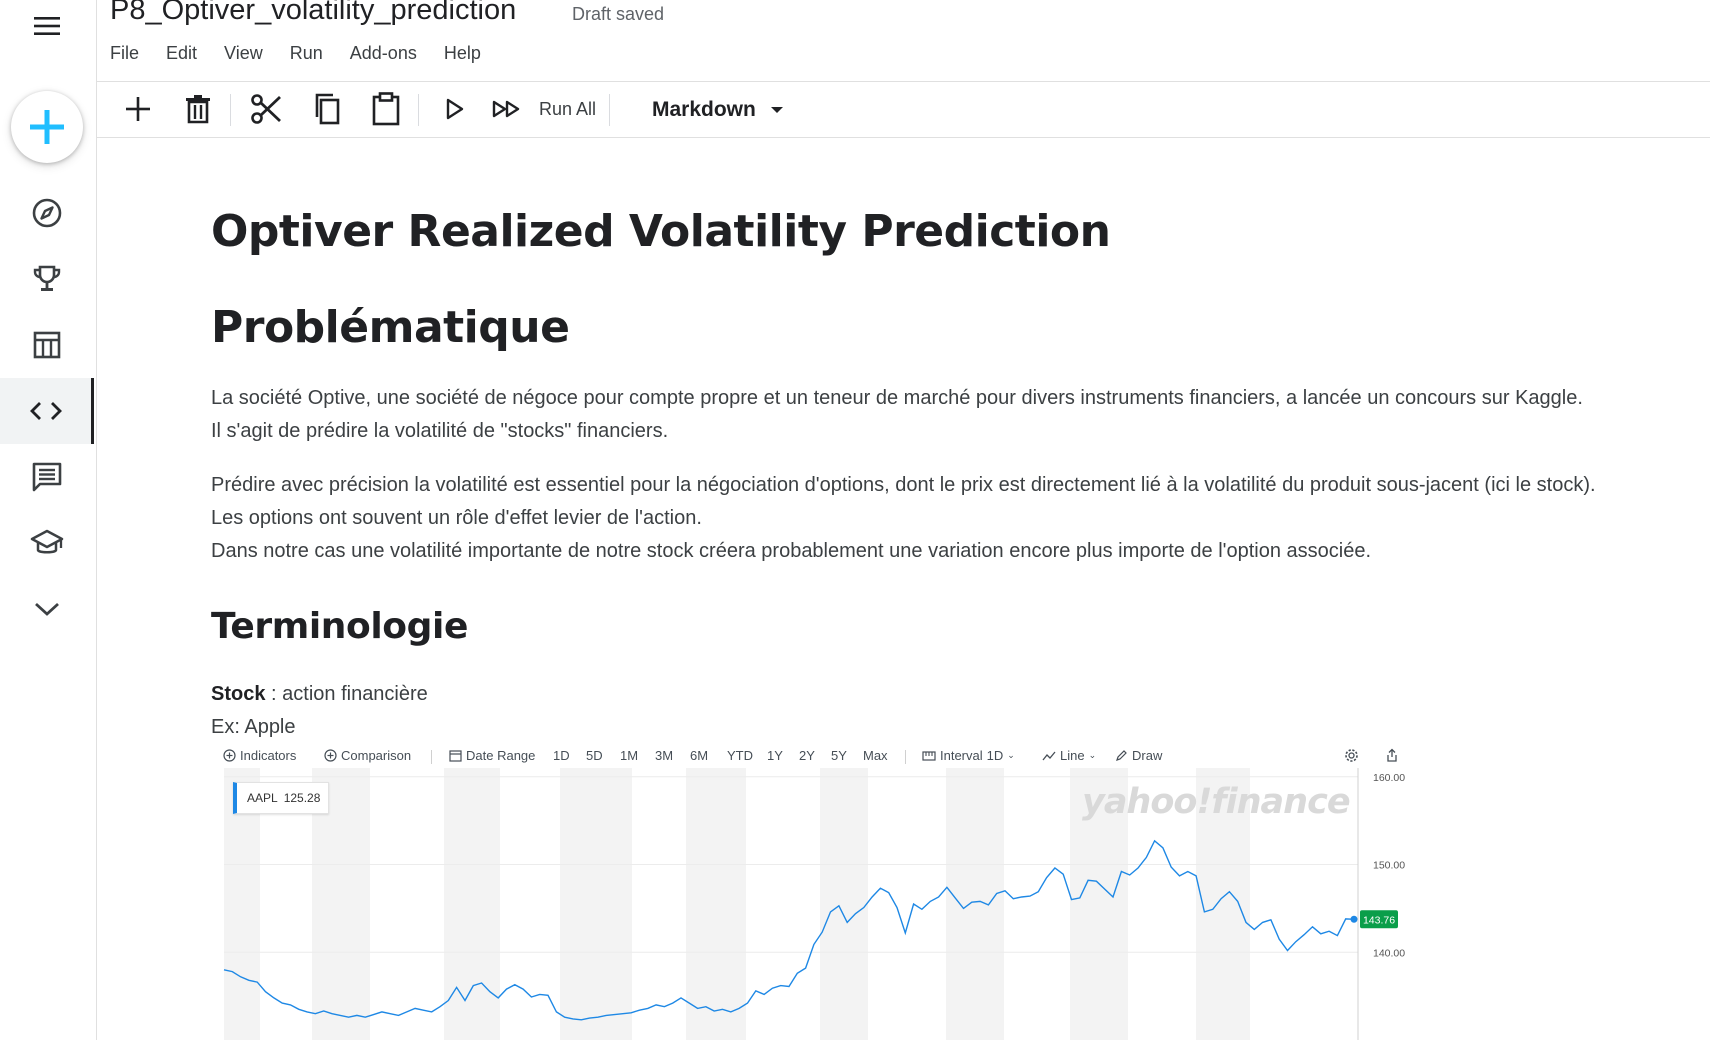 The height and width of the screenshot is (1040, 1710). I want to click on yahoo-finance-watermark: yahoo!finance, so click(1216, 802).